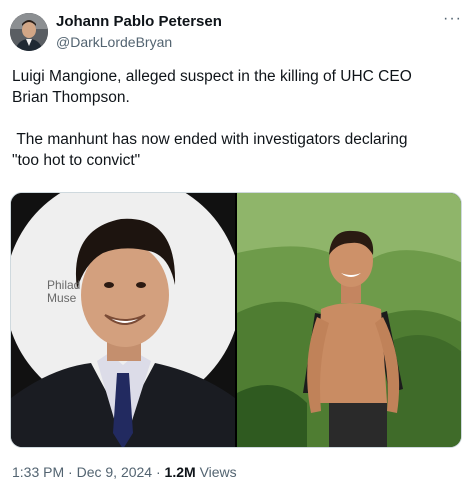 This screenshot has height=494, width=474. What do you see at coordinates (38, 472) in the screenshot?
I see `tweet-time: 1:33 PM` at bounding box center [38, 472].